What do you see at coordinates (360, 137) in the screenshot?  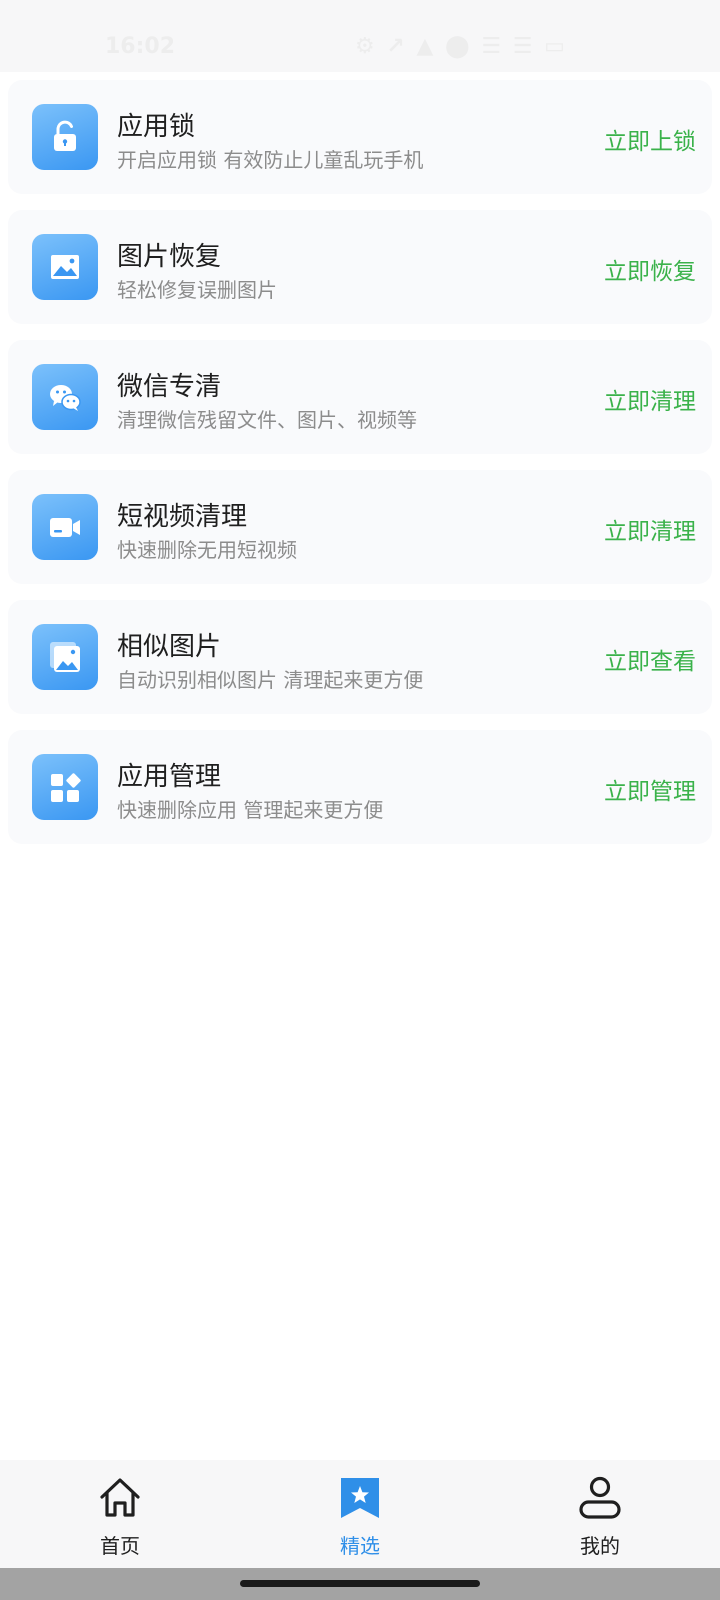 I see `feature-card-app-lock: 应用锁 开启应用锁 有效防止儿童乱玩手机 立即上锁` at bounding box center [360, 137].